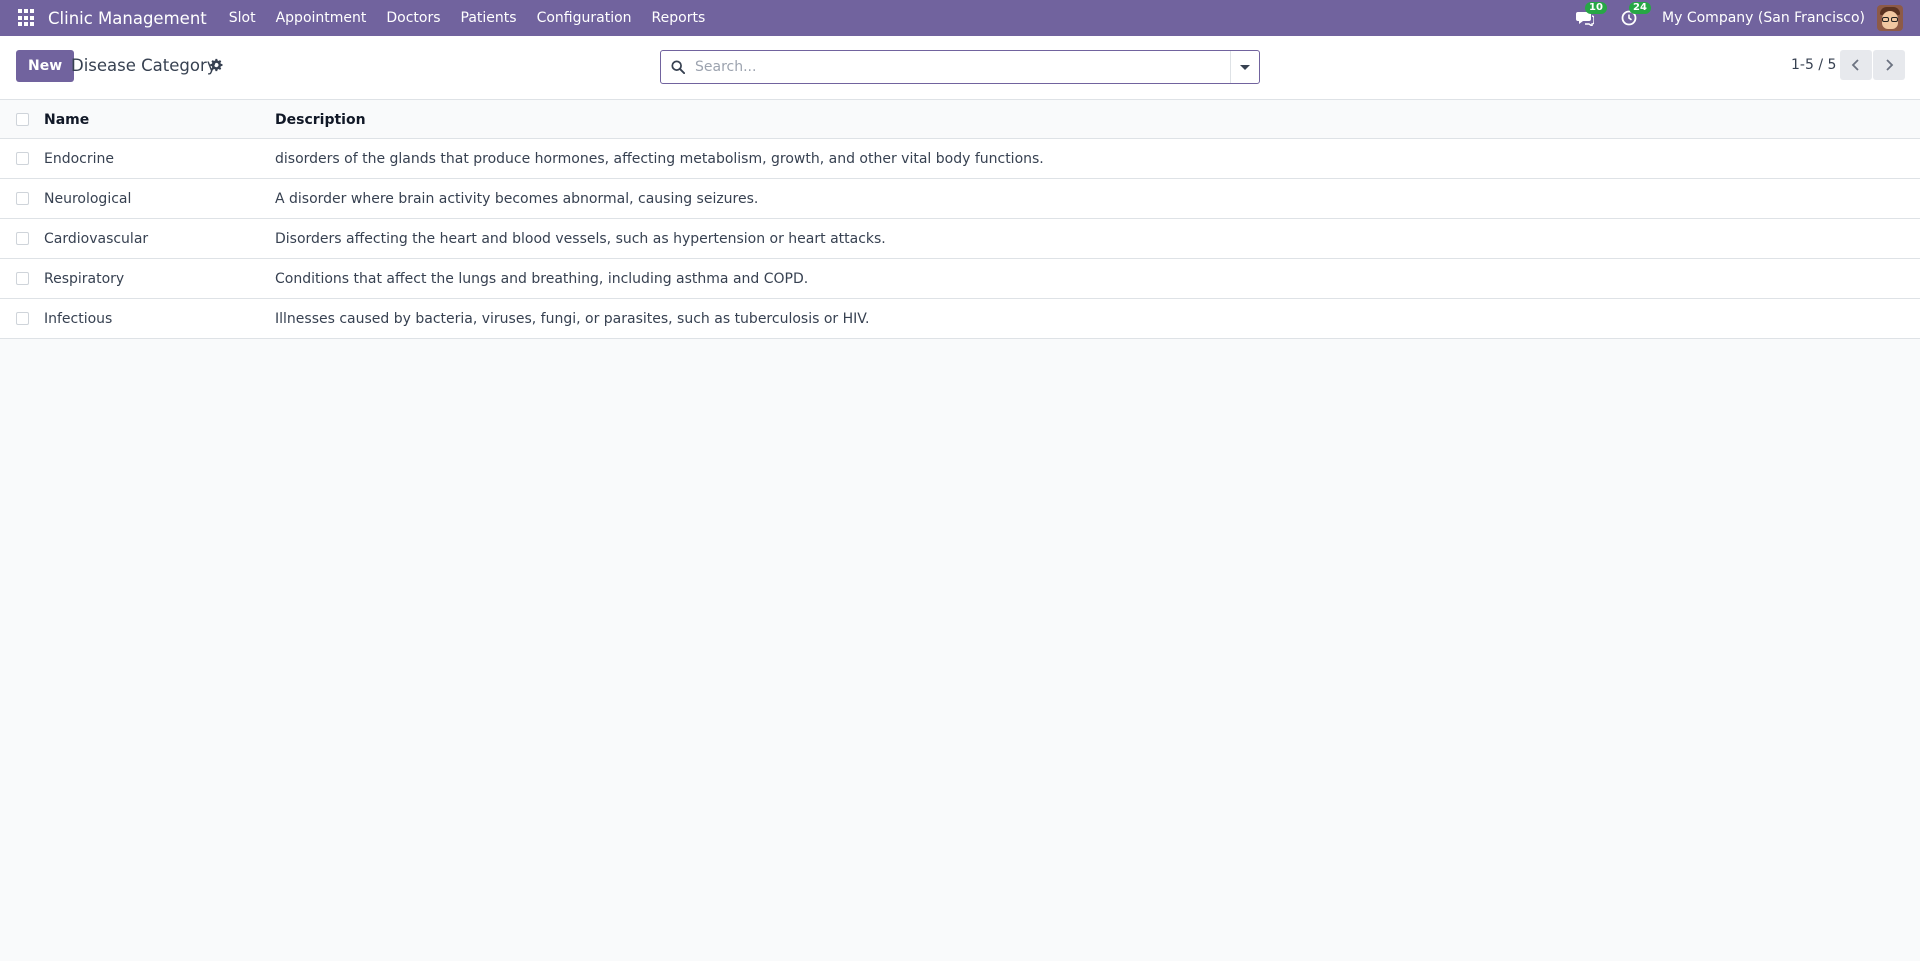 The height and width of the screenshot is (961, 1920). What do you see at coordinates (84, 278) in the screenshot?
I see `cell-name: Respiratory` at bounding box center [84, 278].